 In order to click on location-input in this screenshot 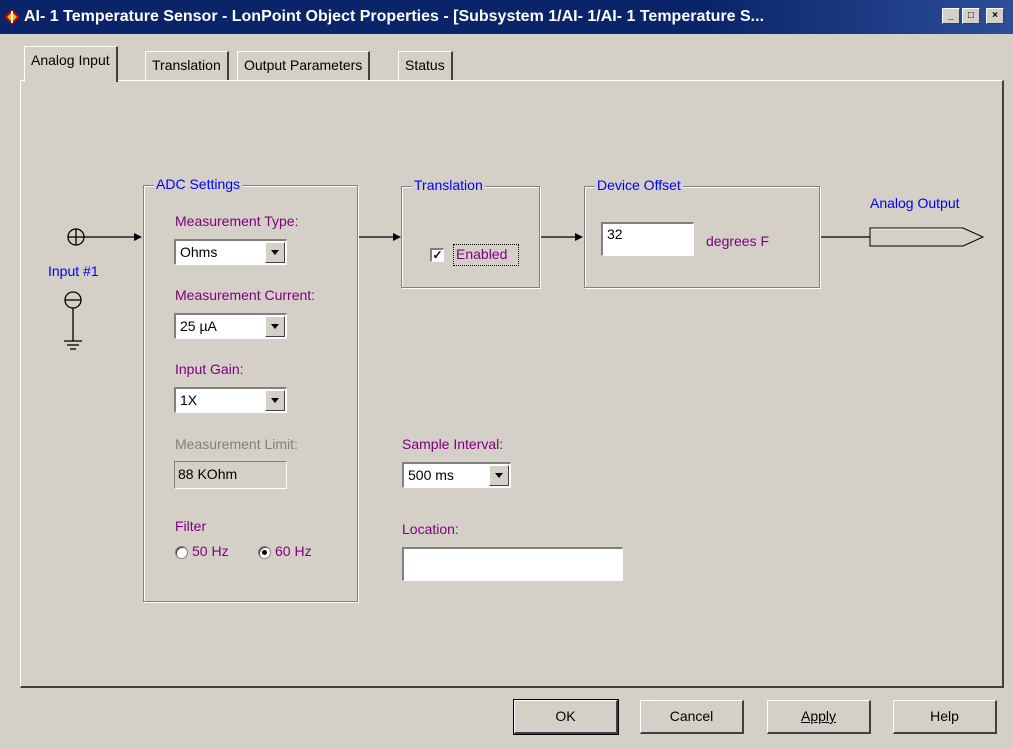, I will do `click(512, 564)`.